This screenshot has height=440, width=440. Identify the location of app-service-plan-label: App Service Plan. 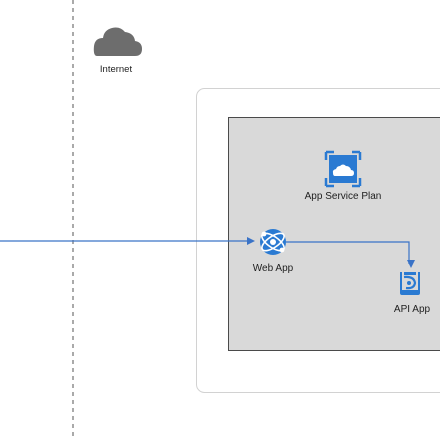
(343, 196).